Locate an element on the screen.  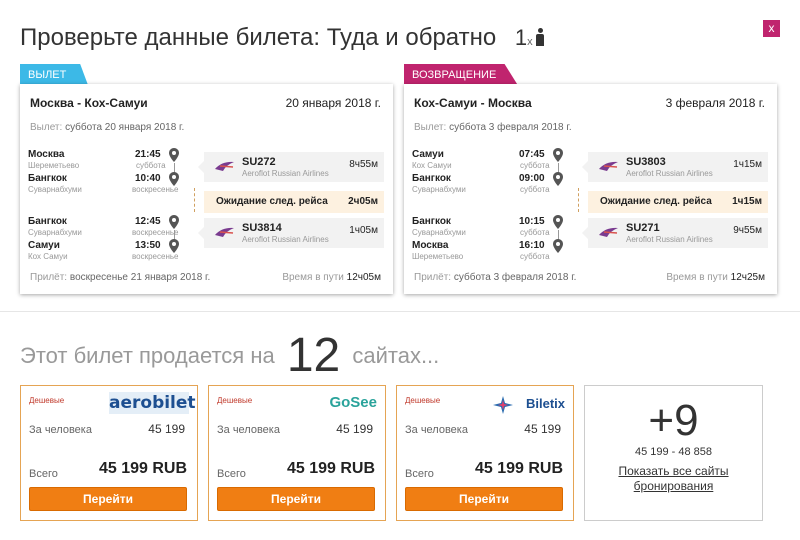
biletix-logo: Biletix is located at coordinates (545, 403).